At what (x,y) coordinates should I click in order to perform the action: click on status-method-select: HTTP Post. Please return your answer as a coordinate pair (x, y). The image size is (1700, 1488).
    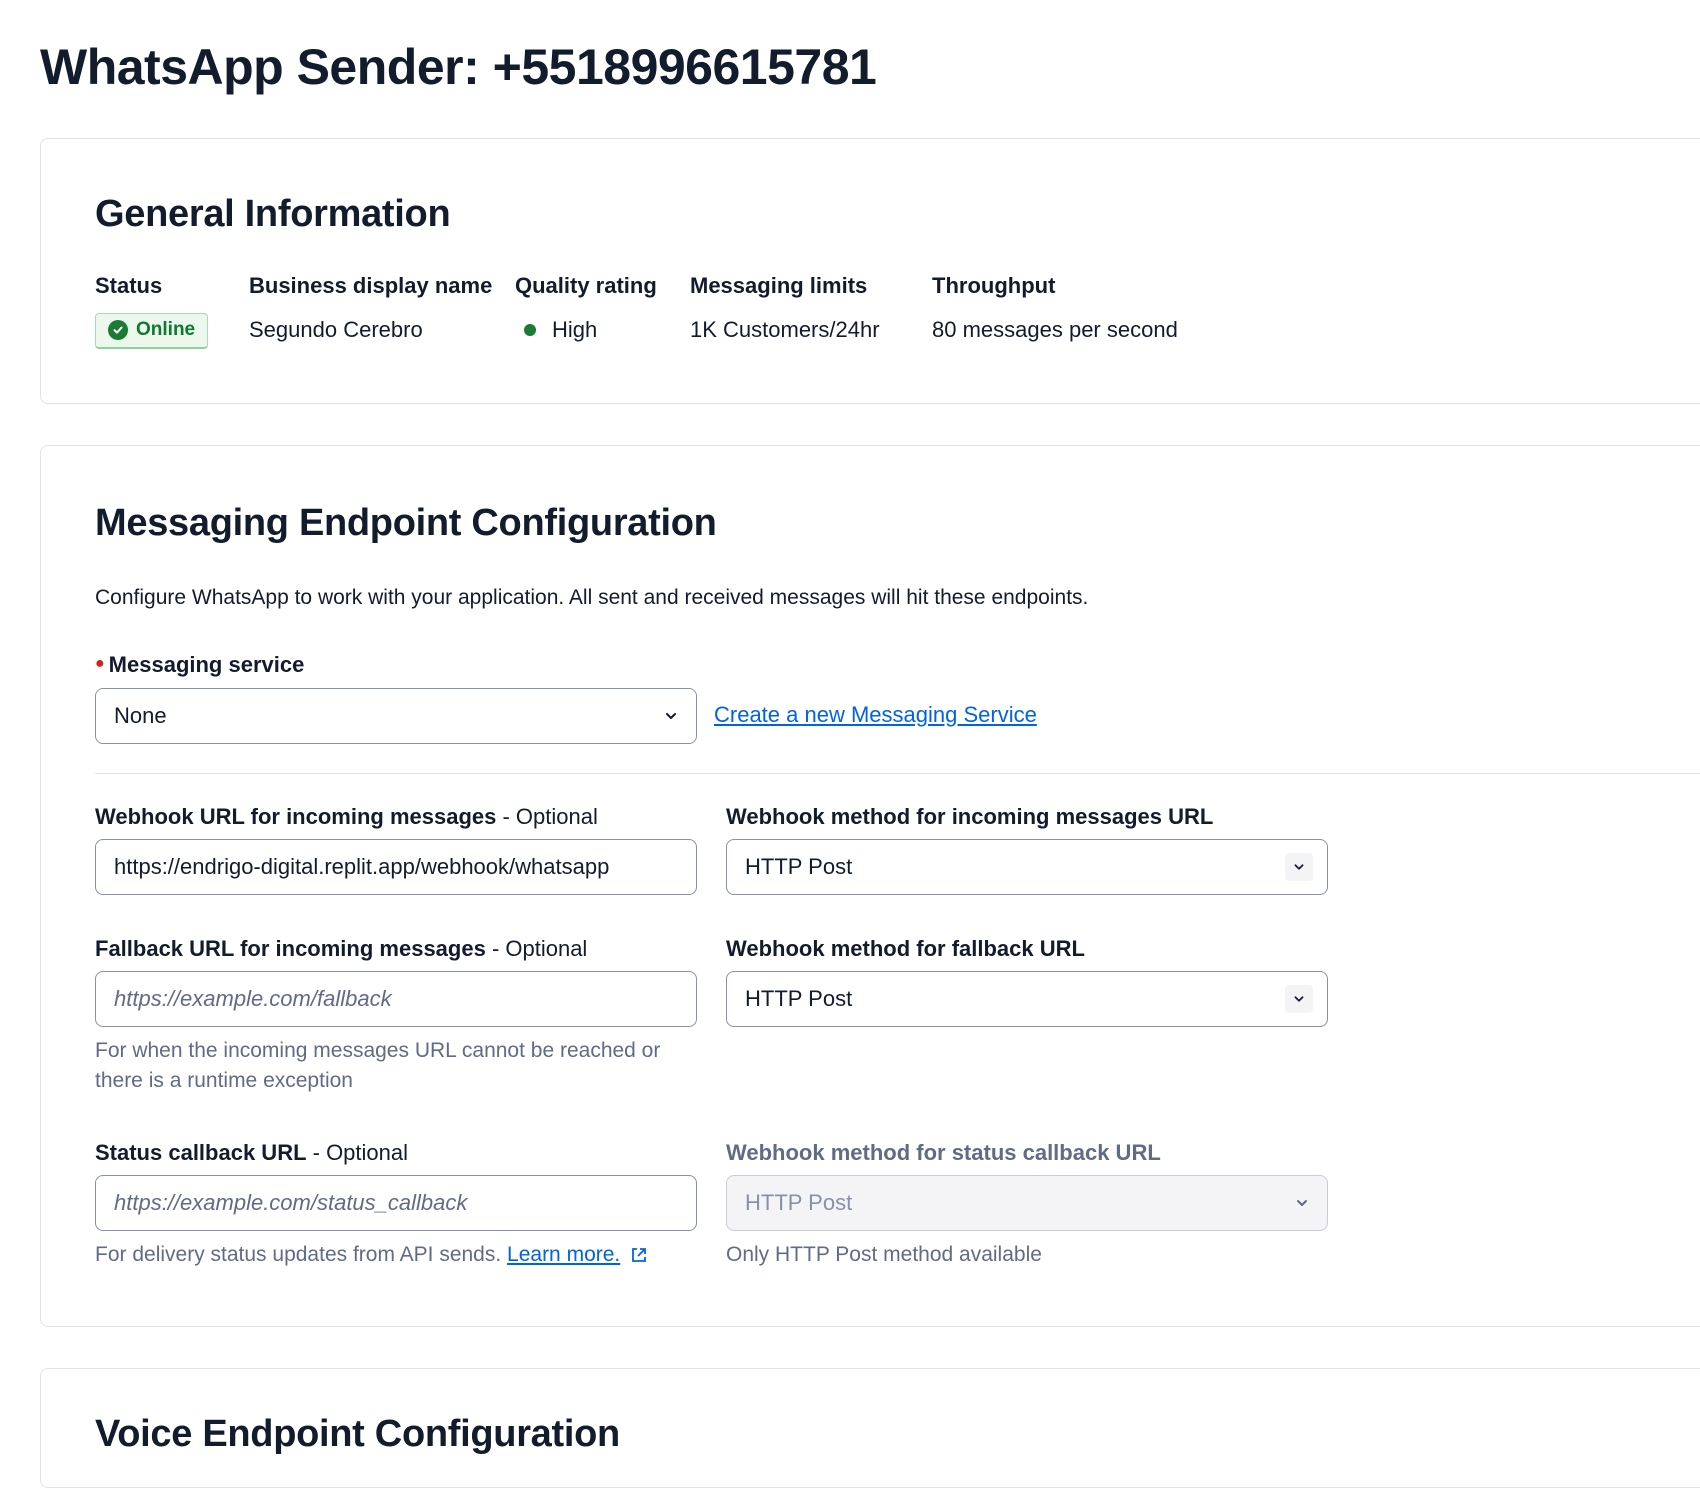
    Looking at the image, I should click on (1027, 1203).